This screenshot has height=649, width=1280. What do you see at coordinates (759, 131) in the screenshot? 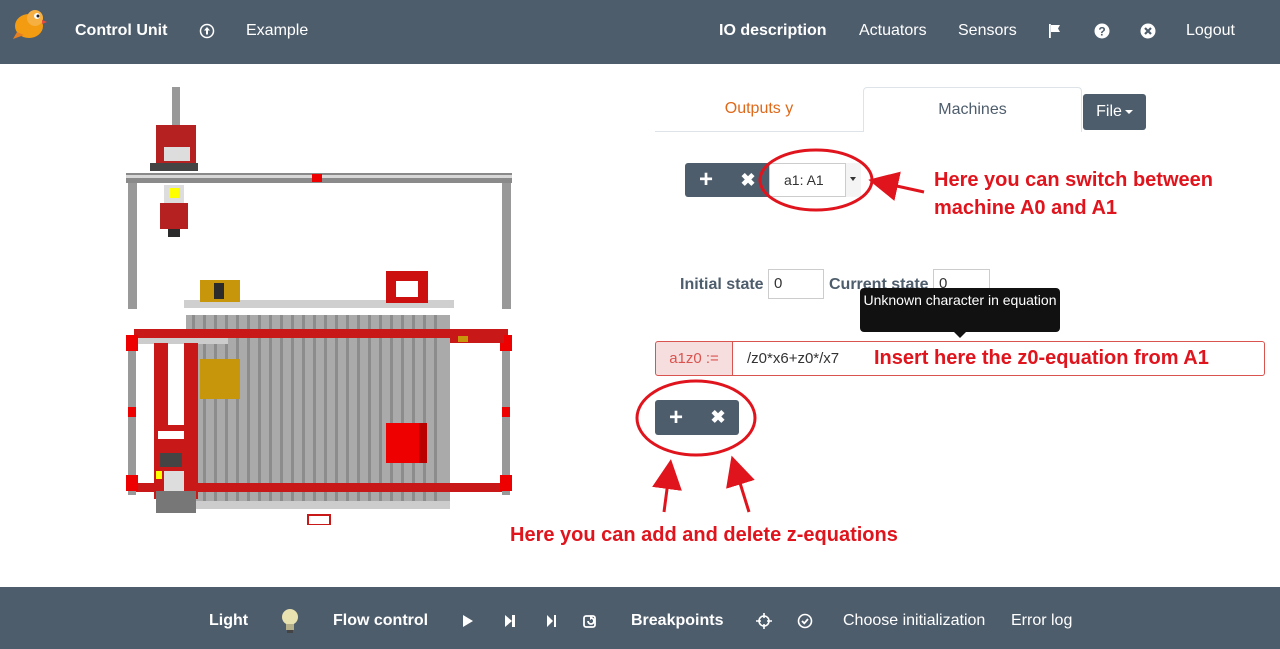
I see `tabs-underline` at bounding box center [759, 131].